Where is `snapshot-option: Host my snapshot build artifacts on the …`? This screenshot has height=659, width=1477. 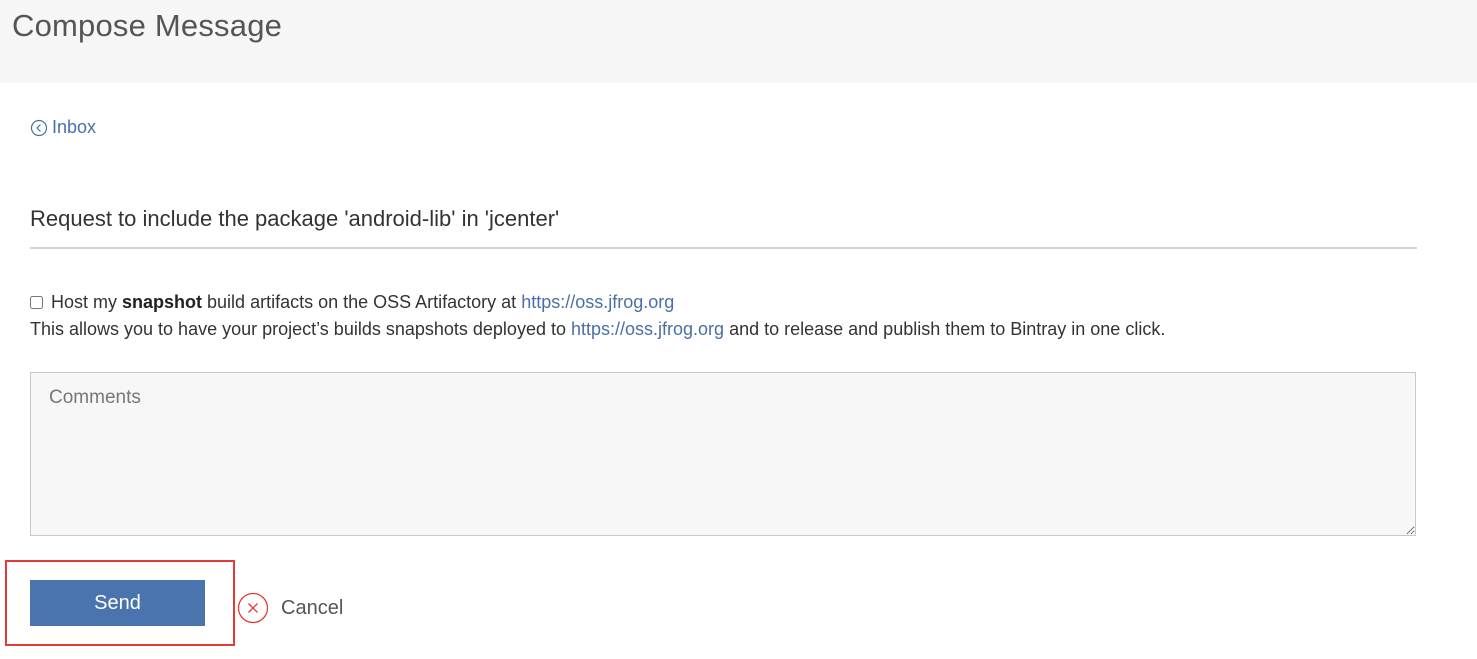 snapshot-option: Host my snapshot build artifacts on the … is located at coordinates (352, 302).